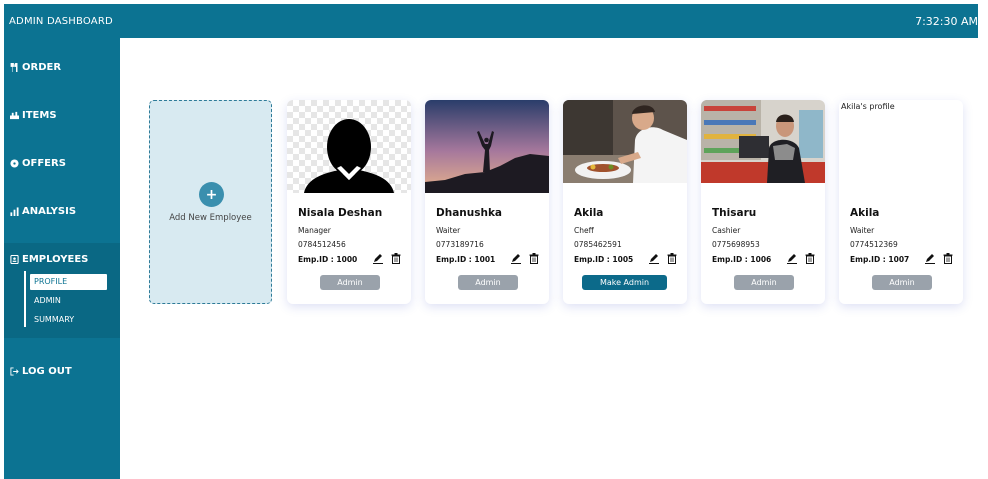 This screenshot has width=988, height=479. Describe the element at coordinates (874, 244) in the screenshot. I see `employee-phone: 0774512369` at that location.